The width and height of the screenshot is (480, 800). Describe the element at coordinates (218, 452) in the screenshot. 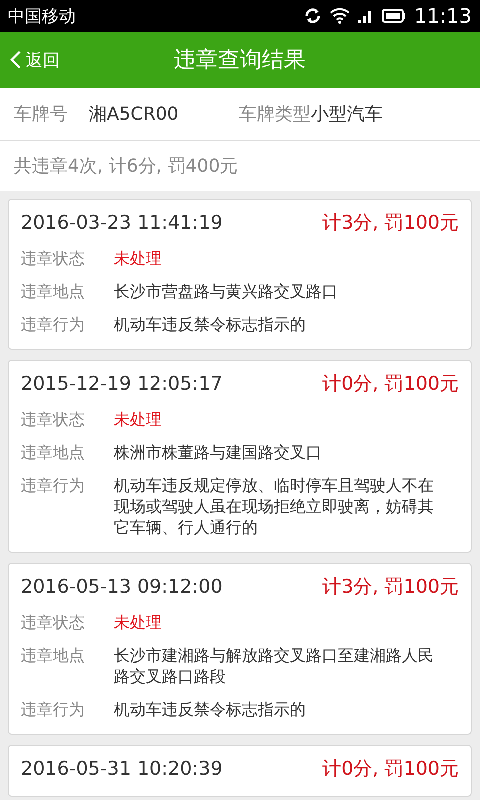

I see `location-value: 株洲市株董路与建国路交叉口` at that location.